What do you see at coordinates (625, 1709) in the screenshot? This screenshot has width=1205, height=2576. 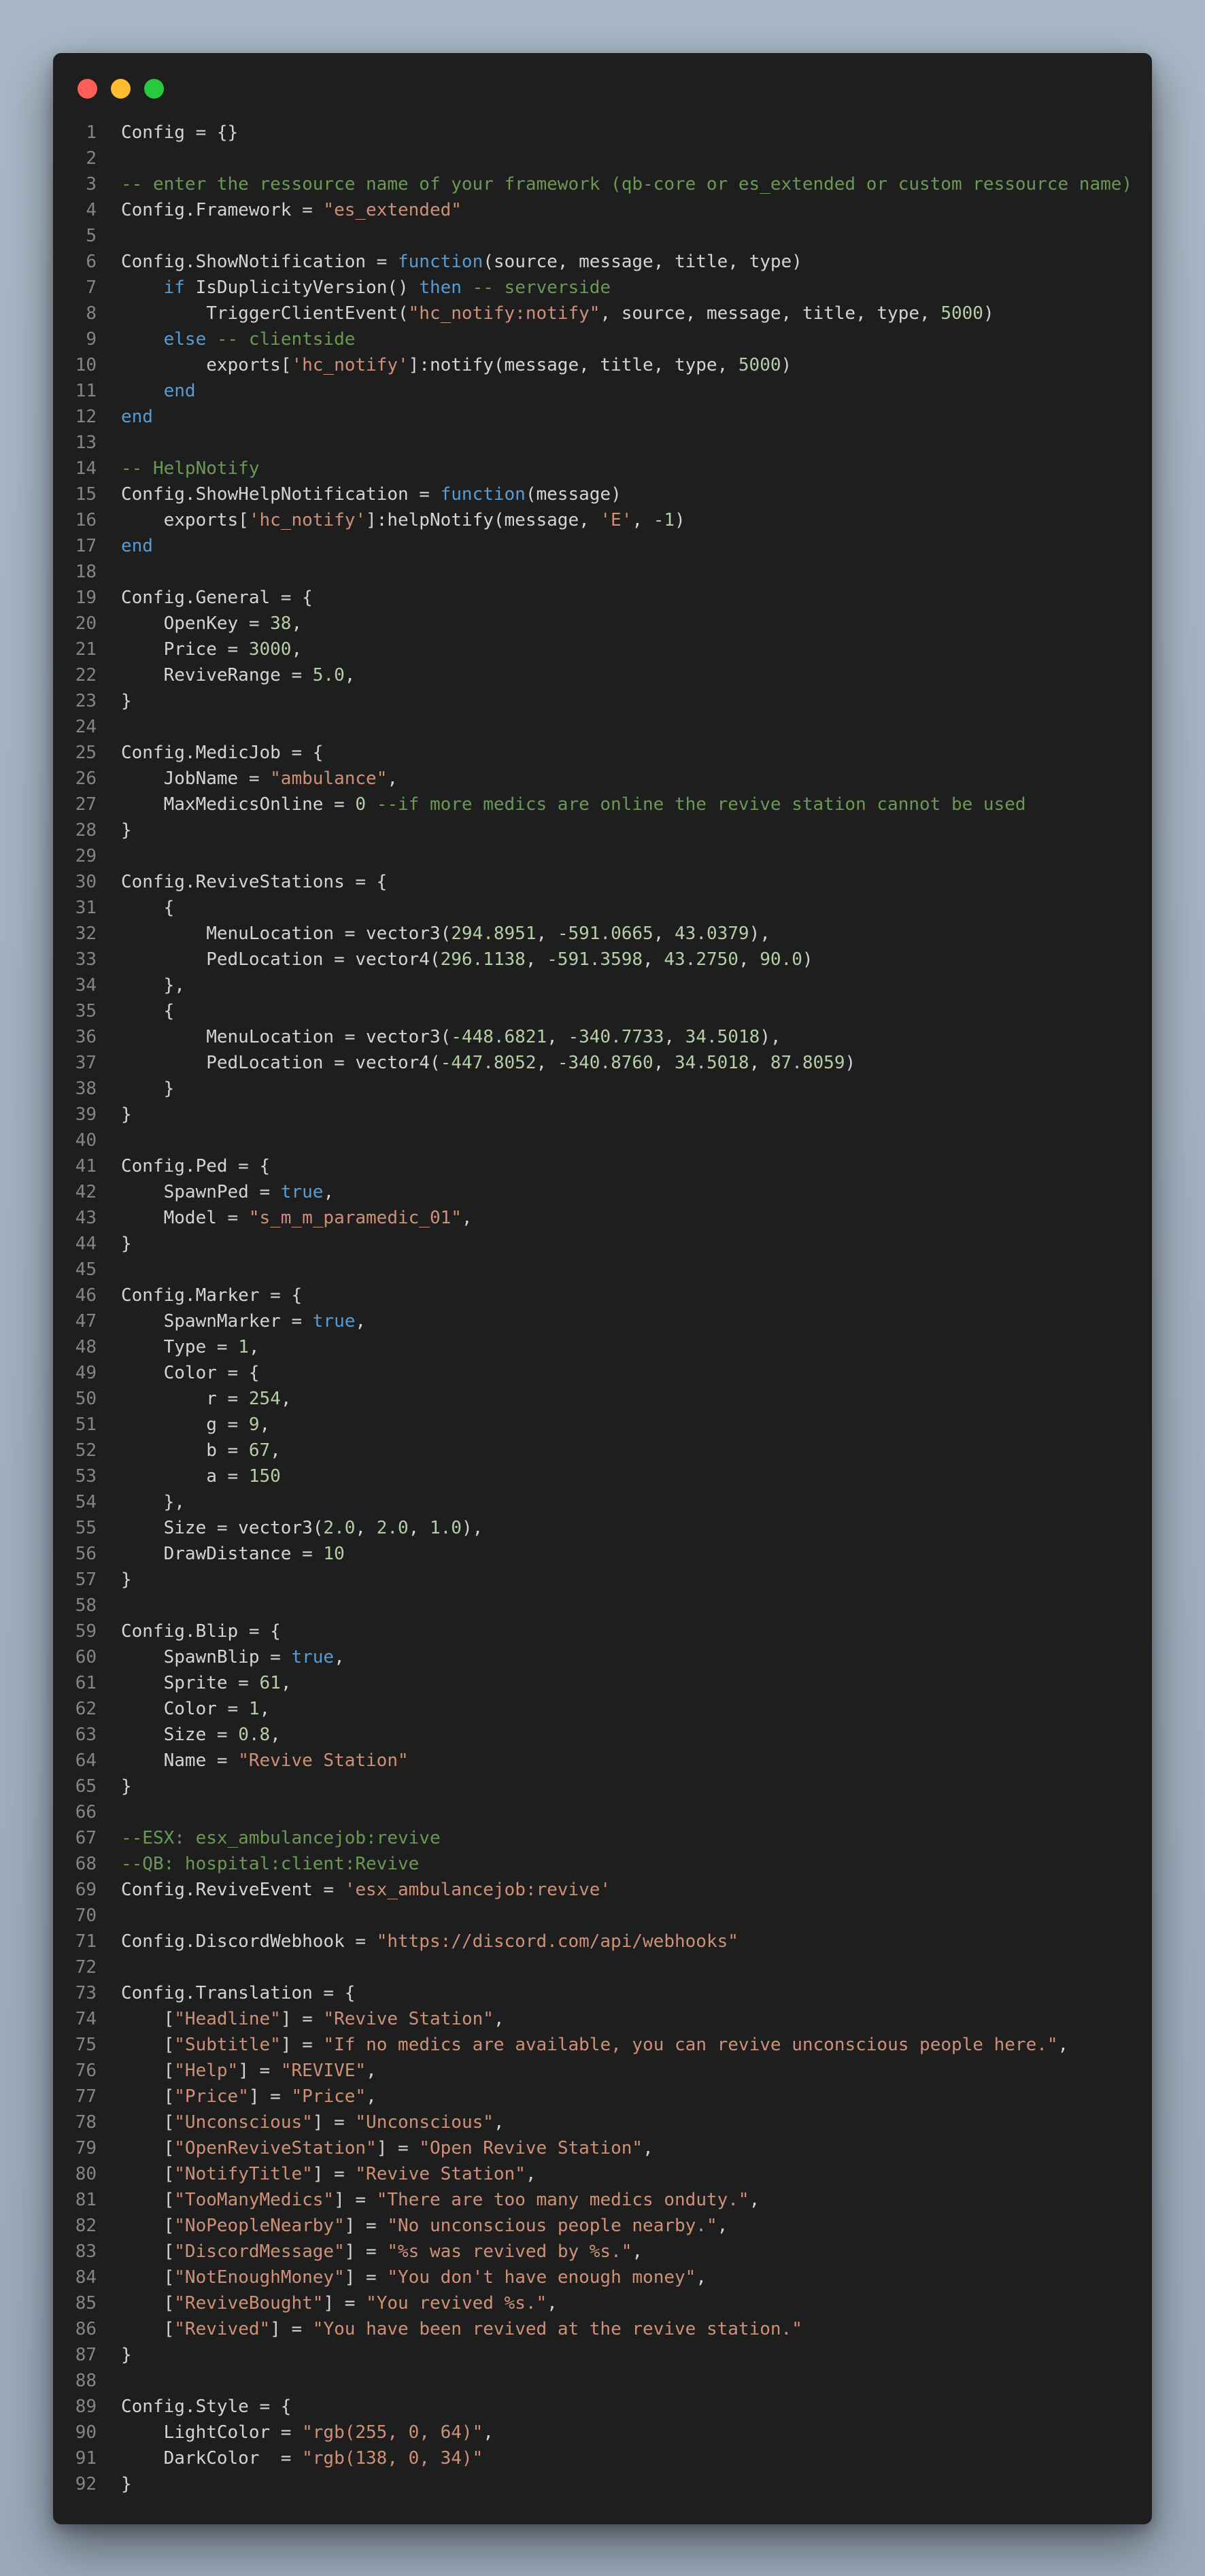 I see `line-text: Color = 1,` at bounding box center [625, 1709].